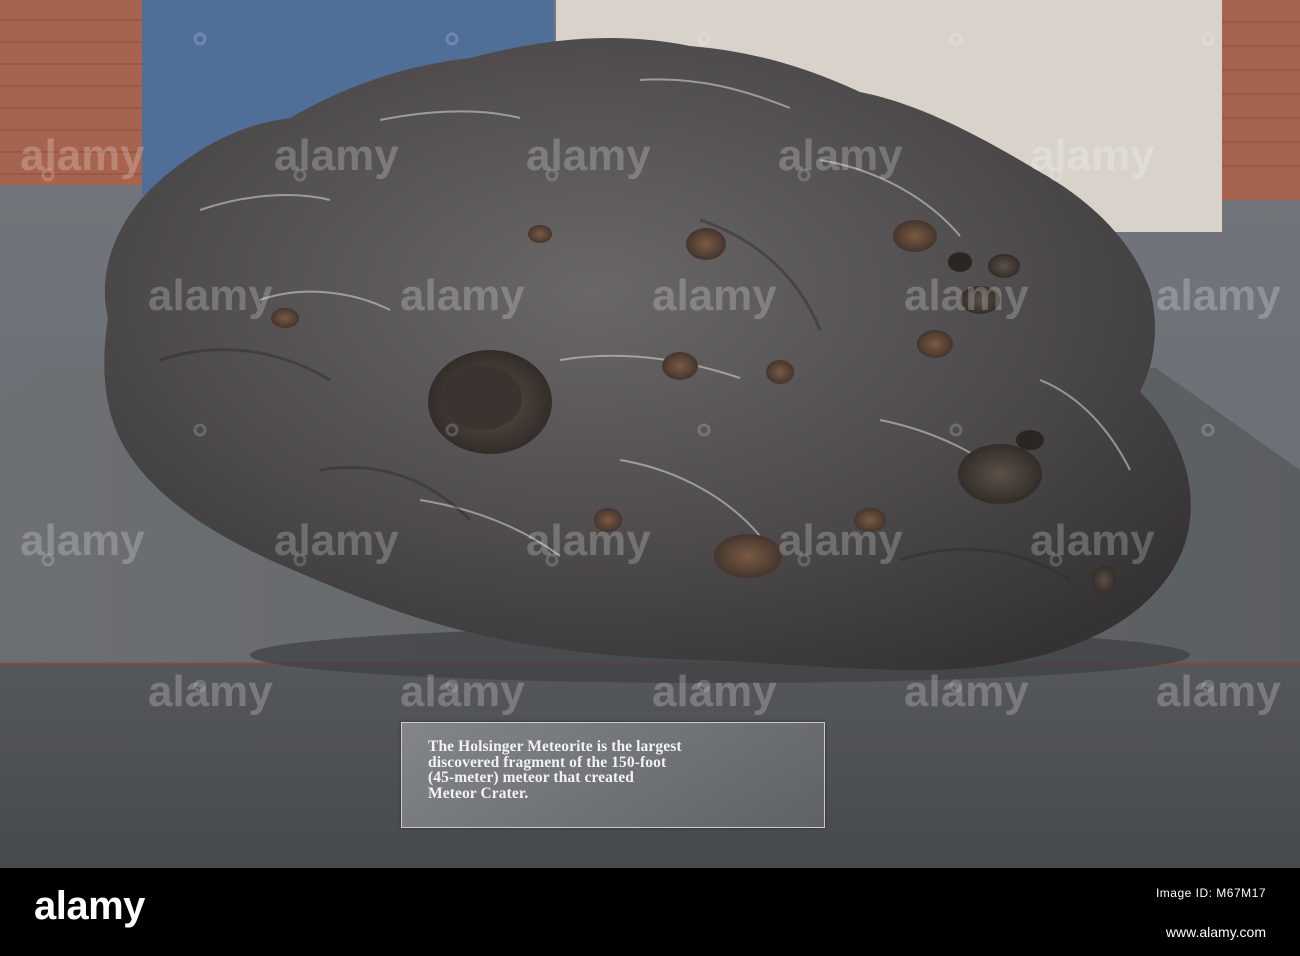  I want to click on placard-line: The Holsinger Meteorite is the largest, so click(555, 746).